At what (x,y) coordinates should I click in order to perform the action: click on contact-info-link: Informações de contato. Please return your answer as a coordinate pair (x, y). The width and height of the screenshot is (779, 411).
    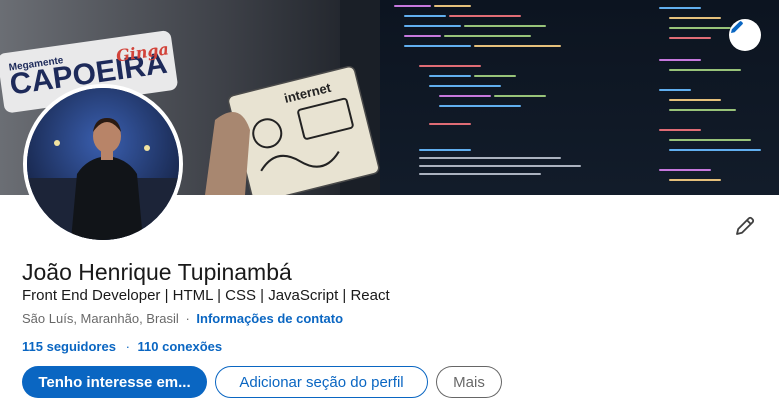
    Looking at the image, I should click on (269, 318).